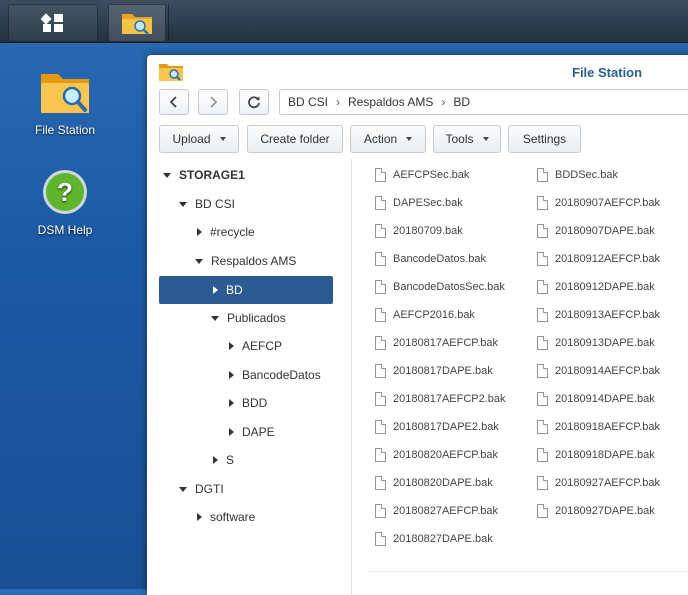  I want to click on settings-button: Settings, so click(544, 139).